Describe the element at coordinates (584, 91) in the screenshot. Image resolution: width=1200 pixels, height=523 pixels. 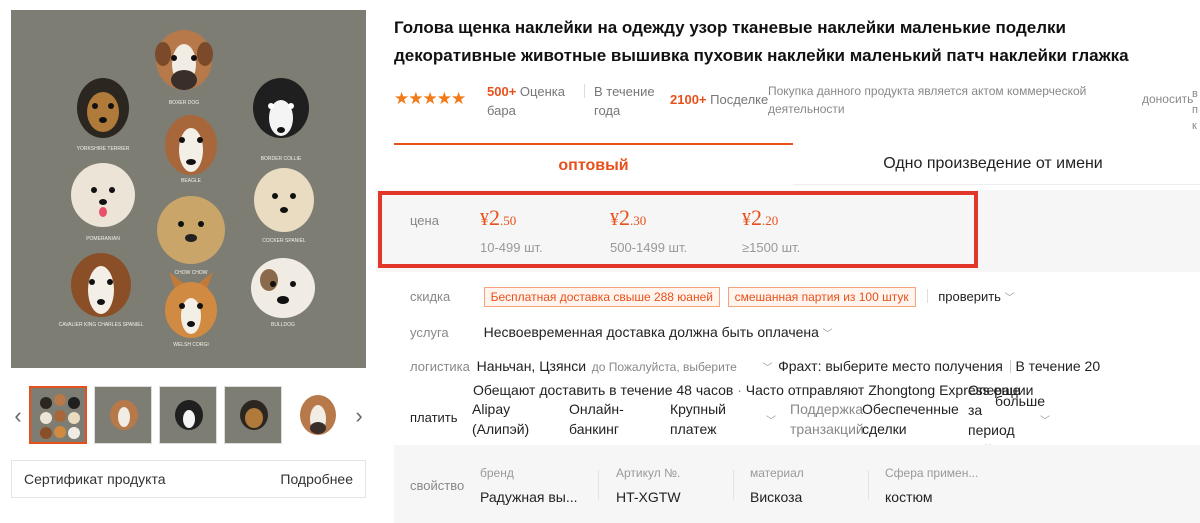
I see `rating-divider` at that location.